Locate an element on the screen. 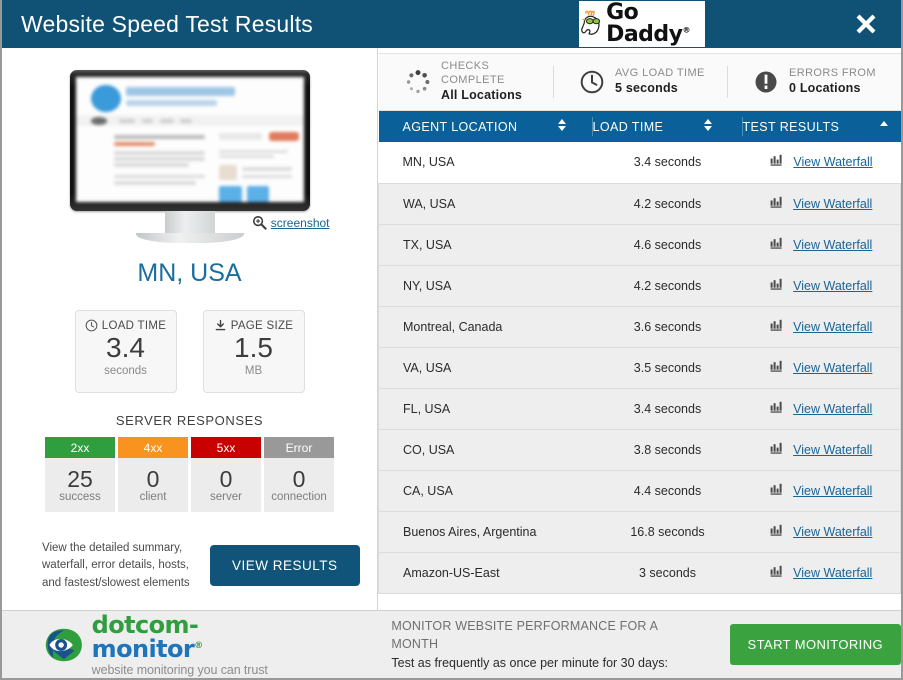 This screenshot has height=680, width=903. table-row: WA, USA 4.2 seconds View Waterfall is located at coordinates (639, 203).